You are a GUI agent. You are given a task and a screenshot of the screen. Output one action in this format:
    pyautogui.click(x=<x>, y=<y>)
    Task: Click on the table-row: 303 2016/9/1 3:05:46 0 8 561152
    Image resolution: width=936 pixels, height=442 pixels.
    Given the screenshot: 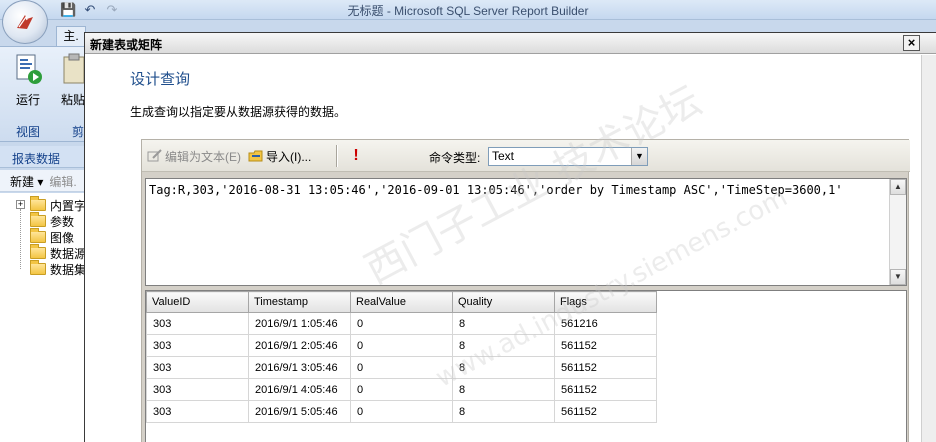 What is the action you would take?
    pyautogui.click(x=401, y=367)
    